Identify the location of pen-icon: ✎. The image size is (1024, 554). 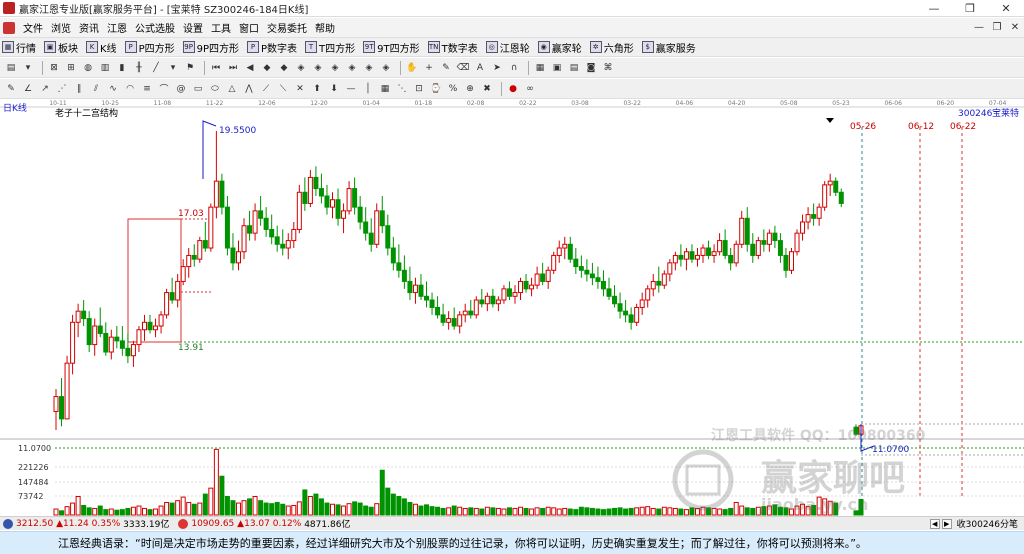
(446, 68).